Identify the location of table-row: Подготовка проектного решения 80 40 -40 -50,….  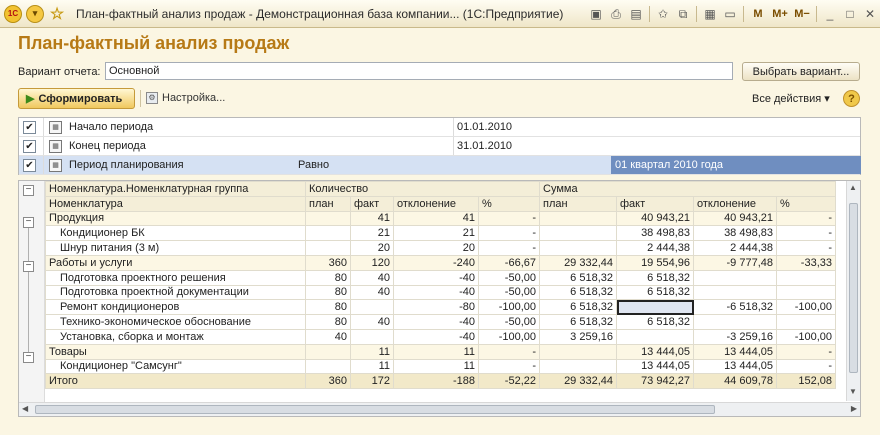
(440, 277).